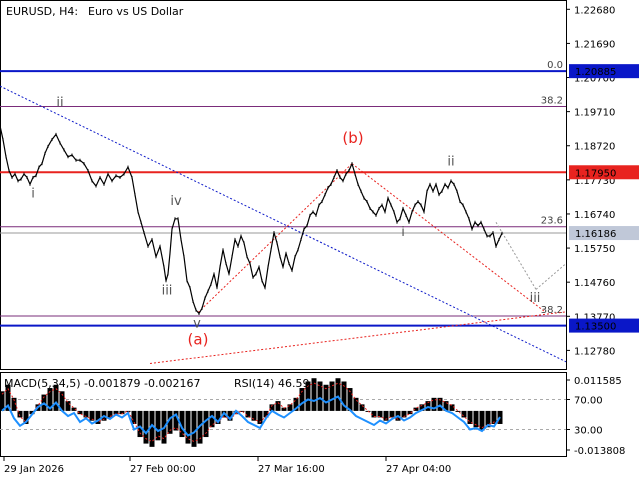  Describe the element at coordinates (555, 65) in the screenshot. I see `fib-label: 0.0` at that location.